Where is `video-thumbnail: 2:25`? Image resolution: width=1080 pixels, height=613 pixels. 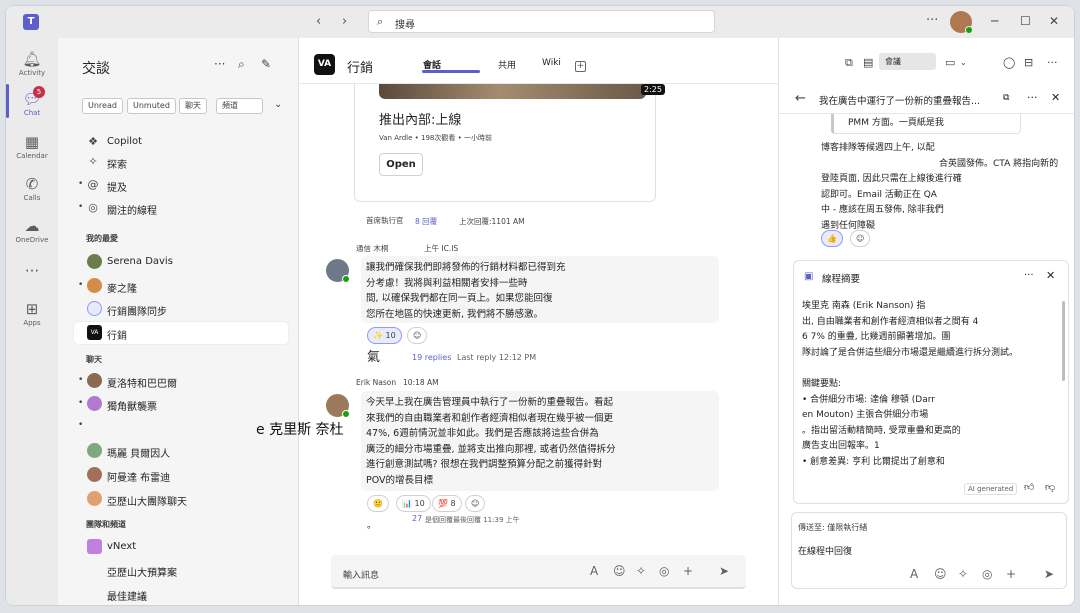 video-thumbnail: 2:25 is located at coordinates (522, 91).